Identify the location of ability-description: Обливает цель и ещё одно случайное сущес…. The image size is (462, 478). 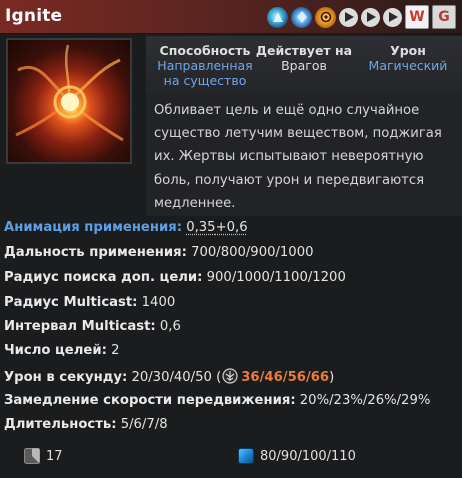
(298, 157).